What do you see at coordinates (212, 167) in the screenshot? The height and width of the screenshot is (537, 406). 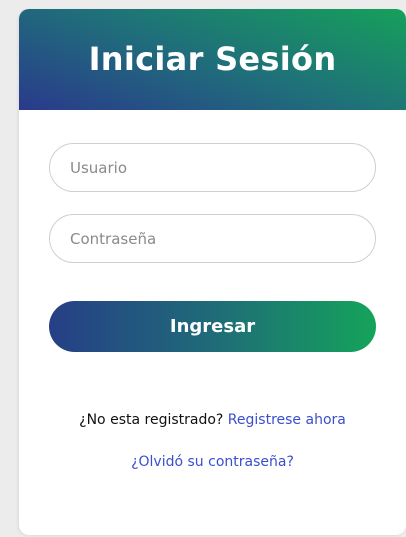 I see `username-input` at bounding box center [212, 167].